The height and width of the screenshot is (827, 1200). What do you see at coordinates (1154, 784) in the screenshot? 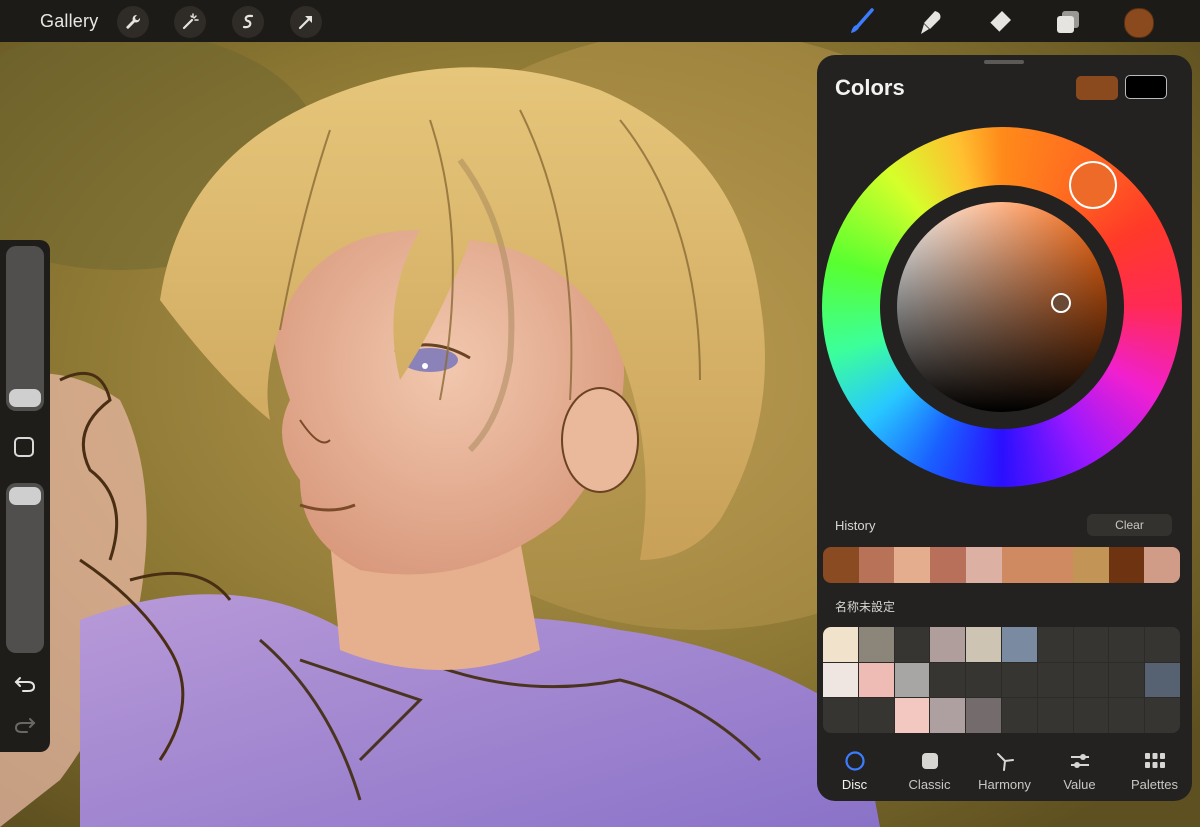
I see `tab-label: Palettes` at bounding box center [1154, 784].